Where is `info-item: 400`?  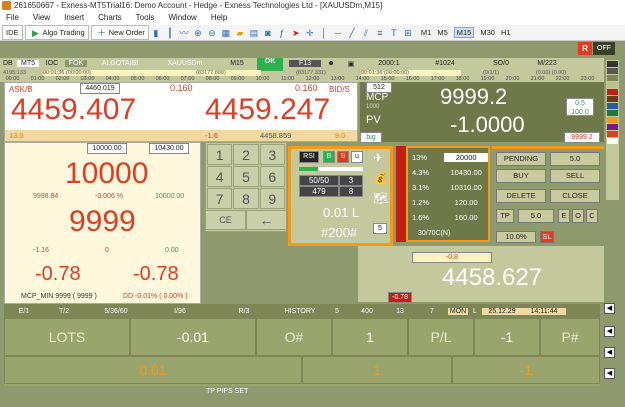 info-item: 400 is located at coordinates (367, 311).